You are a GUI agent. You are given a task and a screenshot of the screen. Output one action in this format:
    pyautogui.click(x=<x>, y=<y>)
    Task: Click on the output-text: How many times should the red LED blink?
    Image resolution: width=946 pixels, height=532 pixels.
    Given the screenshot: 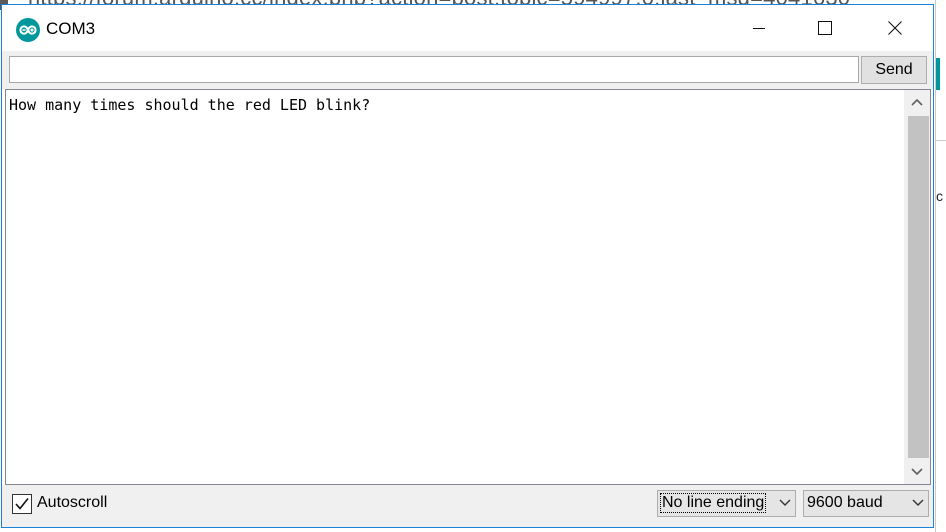 What is the action you would take?
    pyautogui.click(x=190, y=105)
    